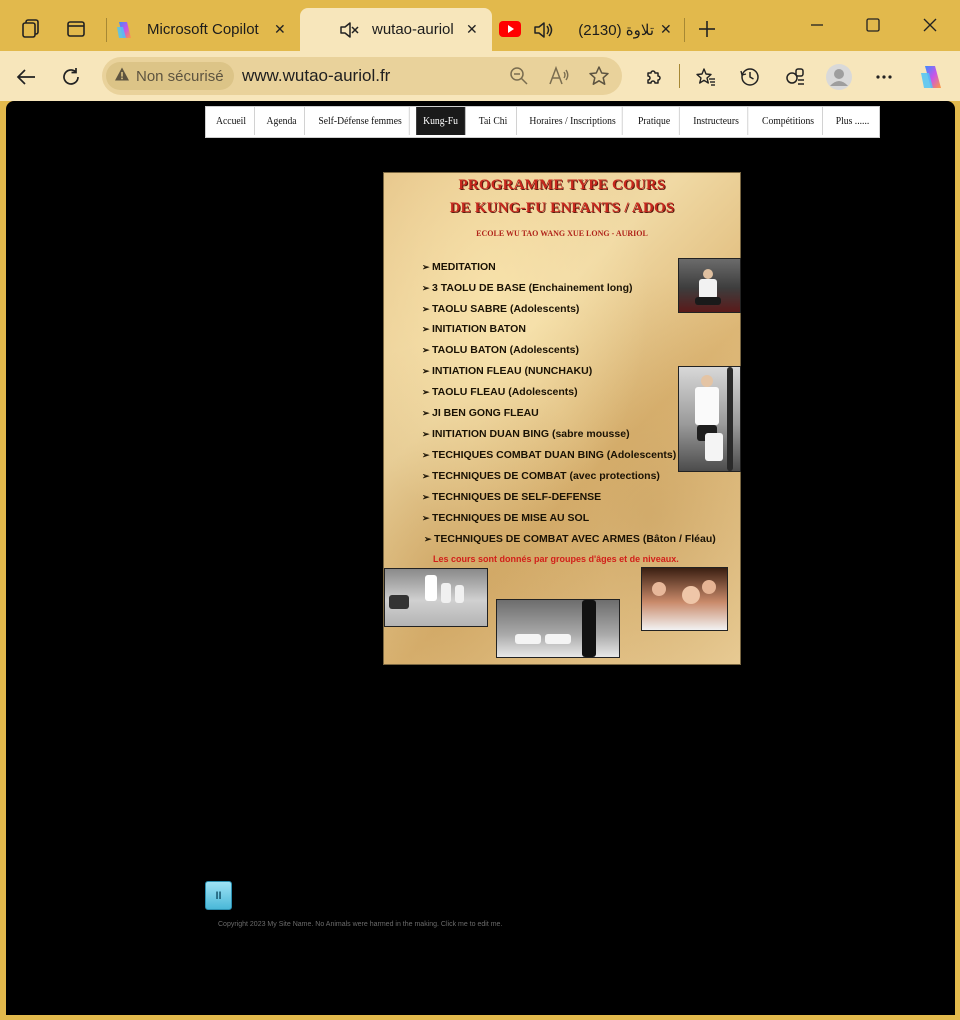 This screenshot has height=1020, width=960. I want to click on nav-item-tai-chi: Tai Chi, so click(493, 121).